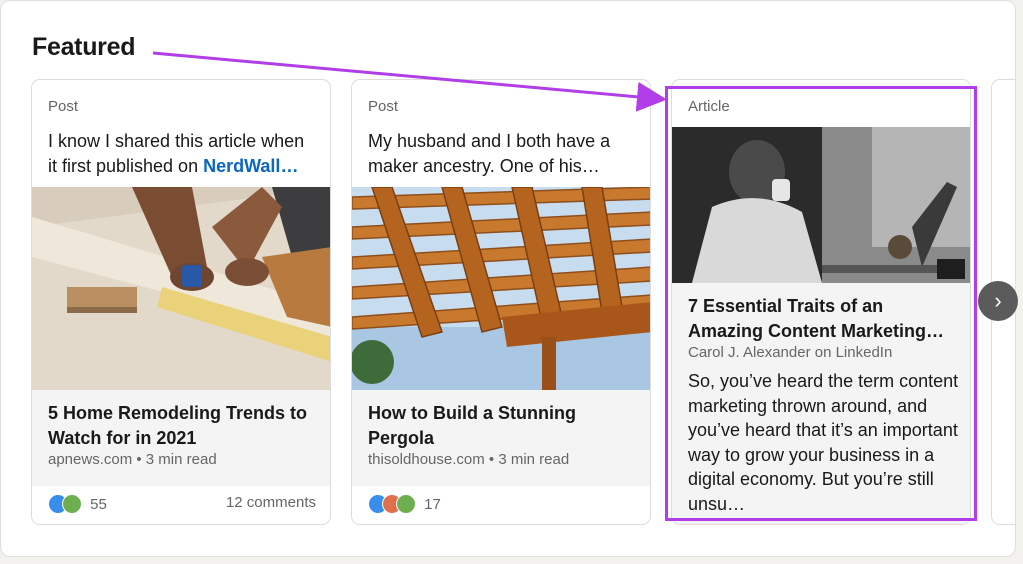  What do you see at coordinates (409, 81) in the screenshot?
I see `annotation-arrow` at bounding box center [409, 81].